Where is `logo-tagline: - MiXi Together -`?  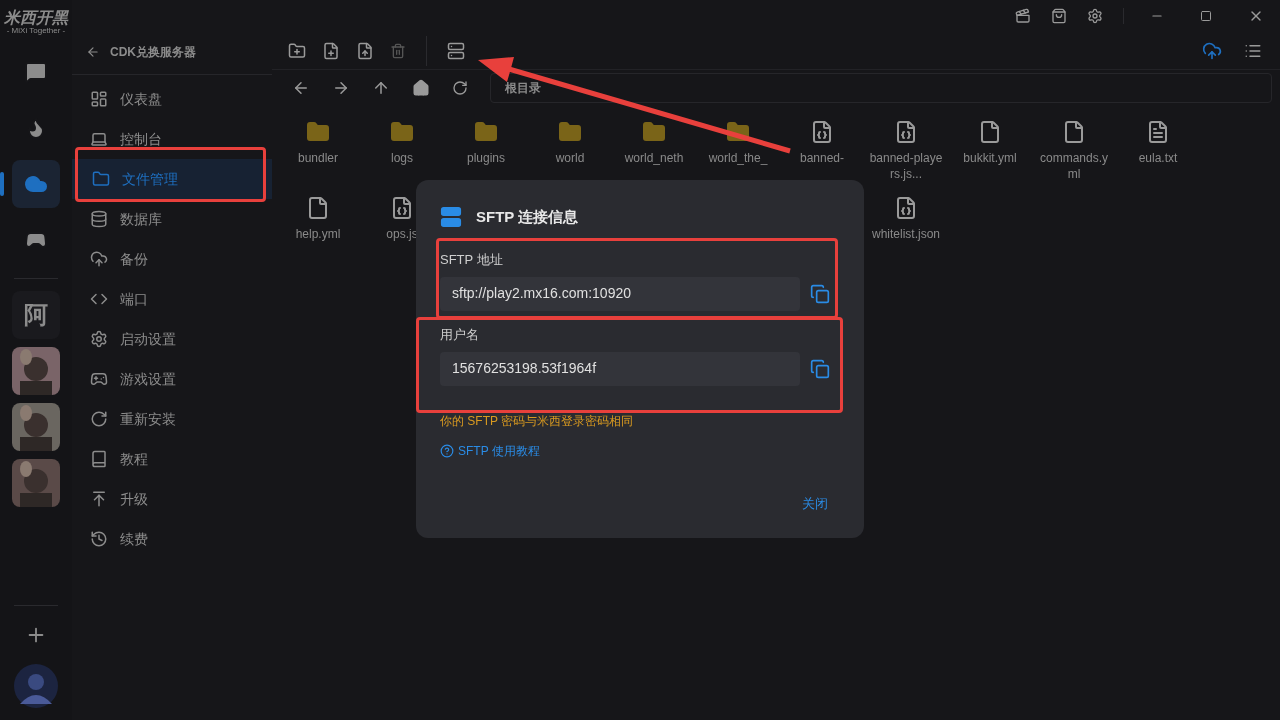 logo-tagline: - MiXi Together - is located at coordinates (36, 30).